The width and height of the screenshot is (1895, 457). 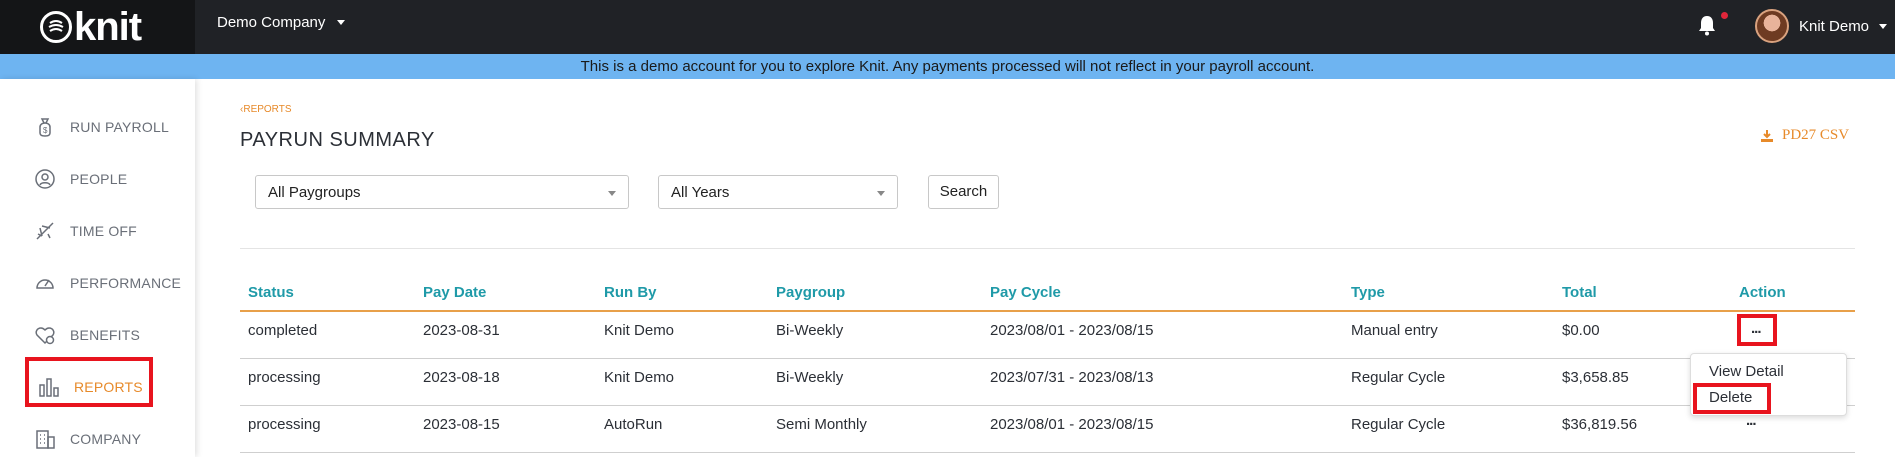 I want to click on paygroup-select-value: All Paygroups, so click(x=314, y=192).